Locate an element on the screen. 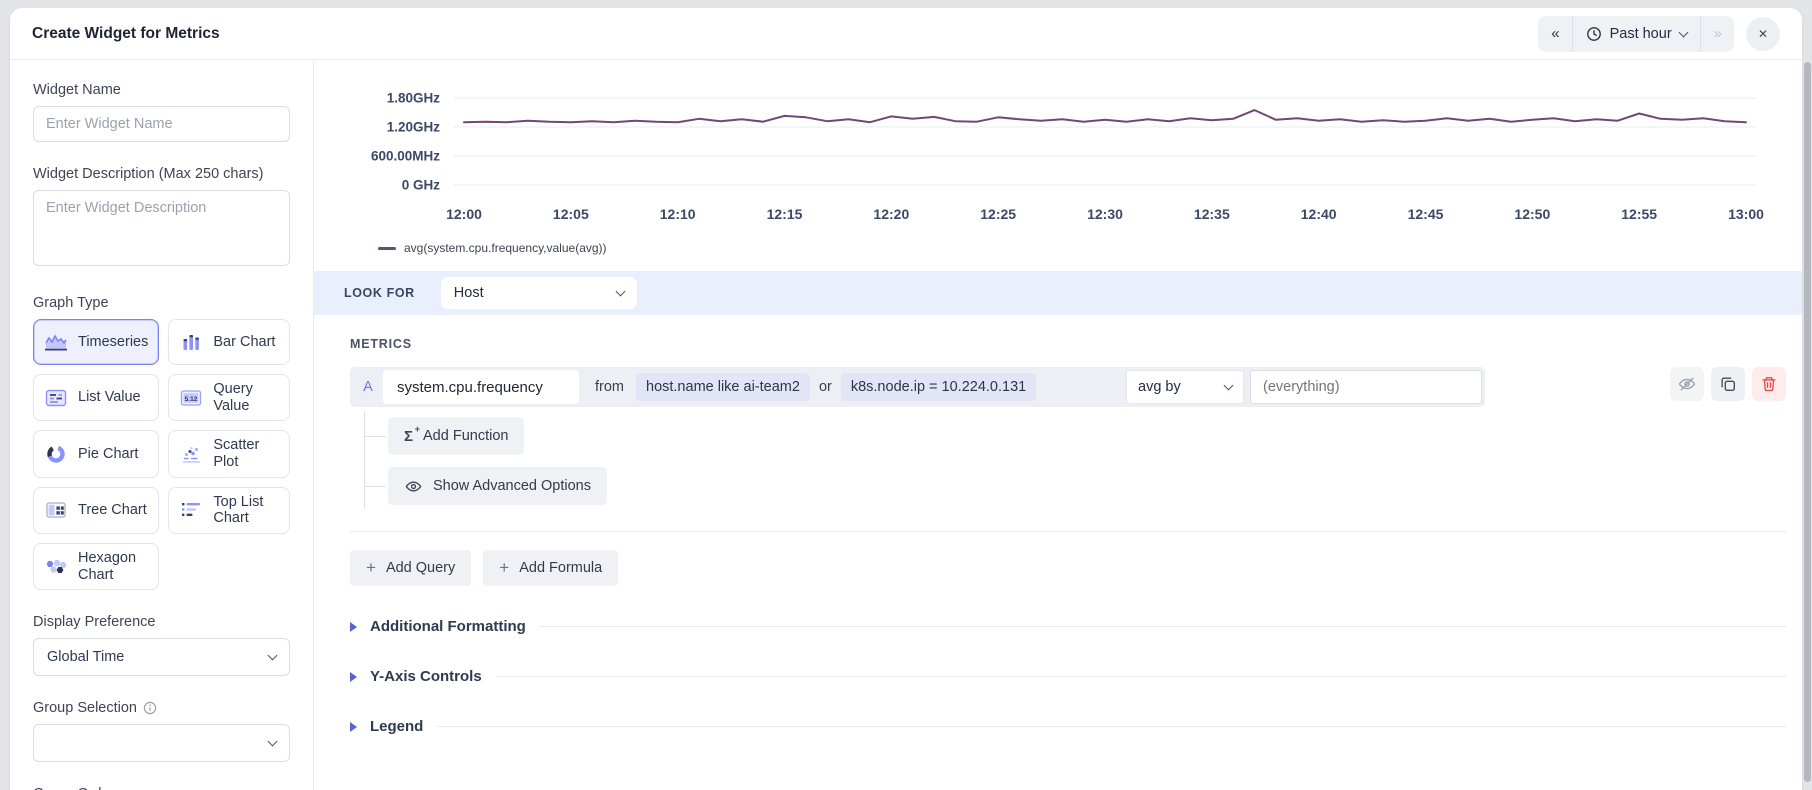  hide-query-button is located at coordinates (1687, 384).